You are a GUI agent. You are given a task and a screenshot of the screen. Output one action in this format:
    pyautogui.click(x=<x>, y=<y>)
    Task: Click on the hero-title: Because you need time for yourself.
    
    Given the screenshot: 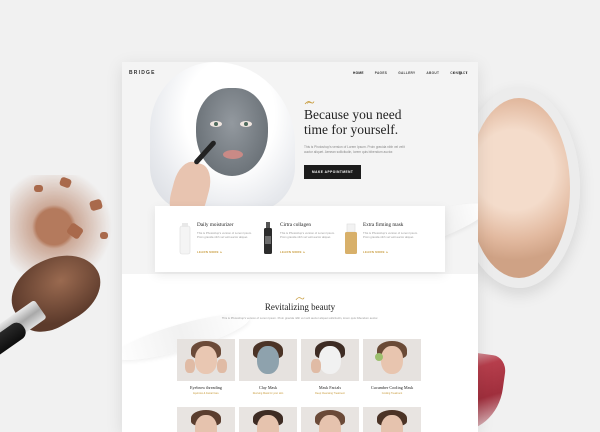 What is the action you would take?
    pyautogui.click(x=353, y=122)
    